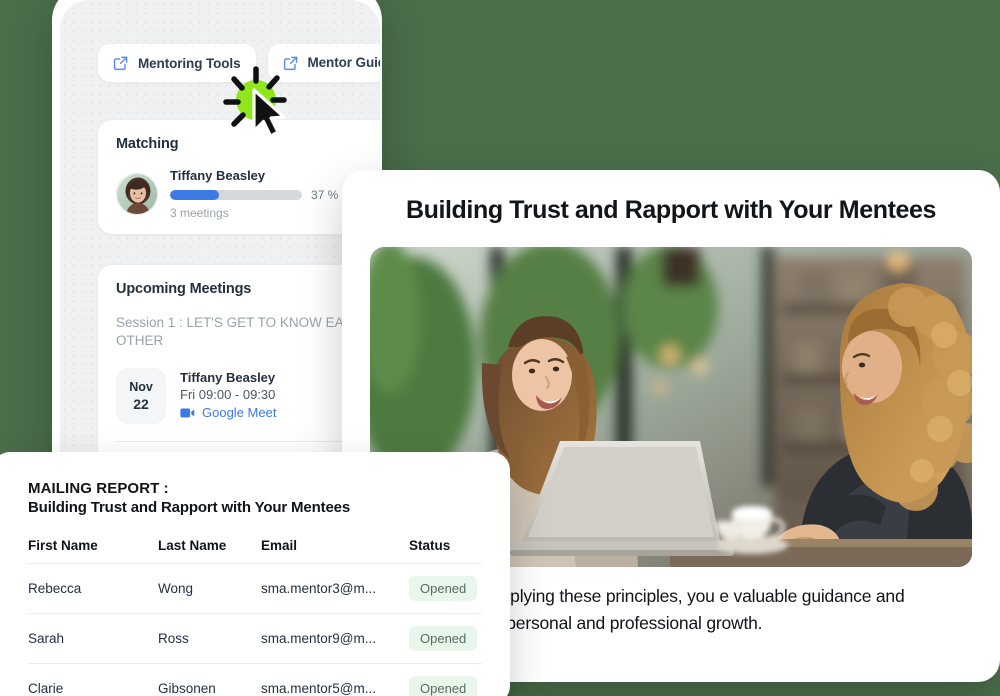 The height and width of the screenshot is (696, 1000). What do you see at coordinates (239, 332) in the screenshot?
I see `session-label: Session 1 : LET'S GET TO KNOW EACH OTHER` at bounding box center [239, 332].